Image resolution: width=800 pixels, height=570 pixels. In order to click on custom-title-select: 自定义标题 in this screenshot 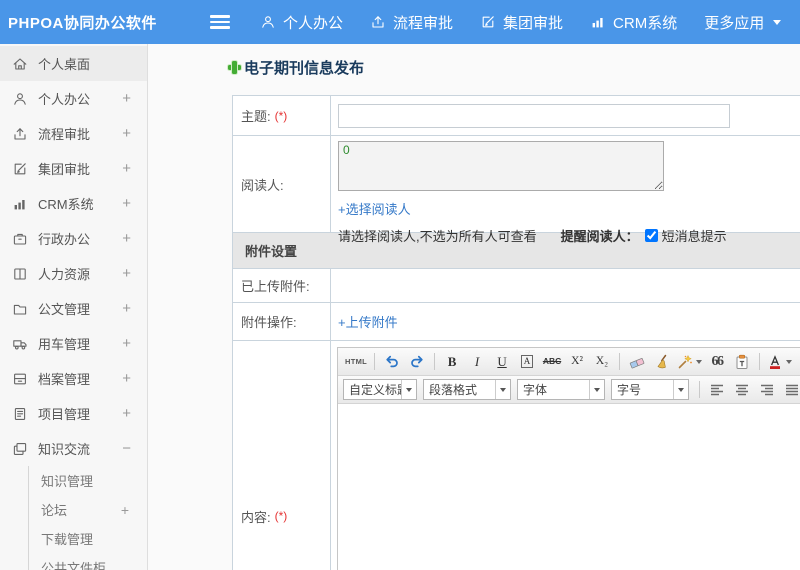, I will do `click(380, 389)`.